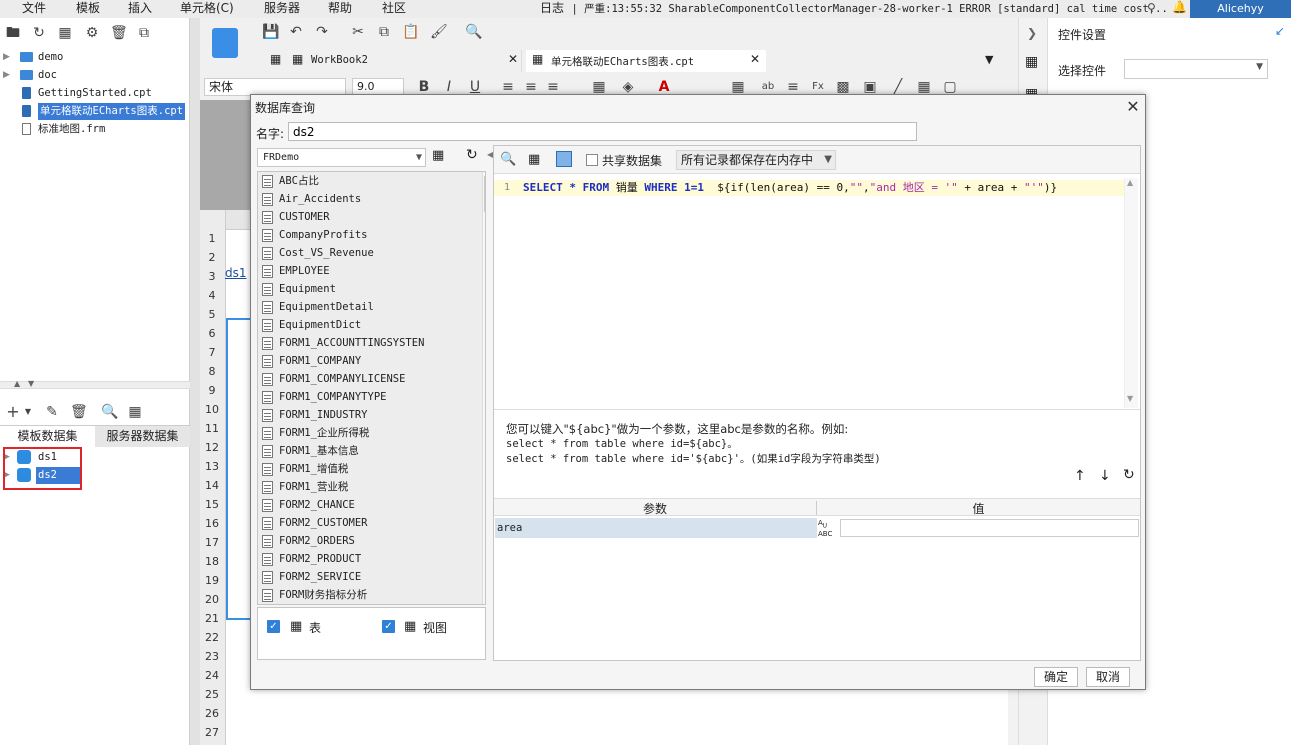 The height and width of the screenshot is (745, 1291). Describe the element at coordinates (225, 43) in the screenshot. I see `workbook-icon` at that location.